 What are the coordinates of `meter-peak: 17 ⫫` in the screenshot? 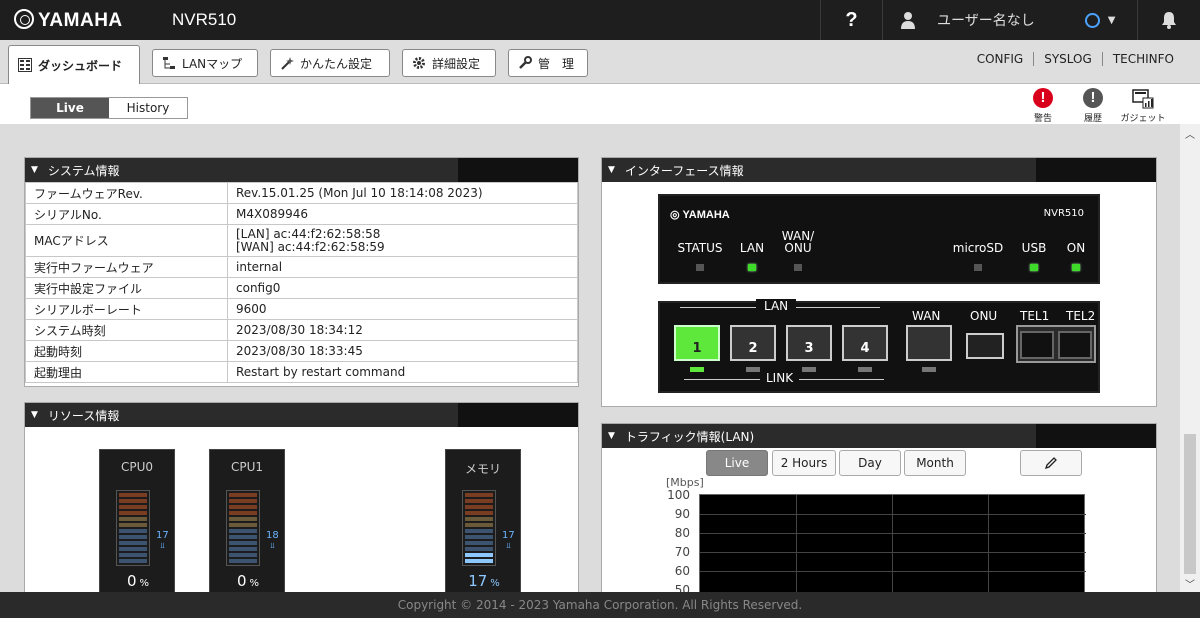 It's located at (162, 540).